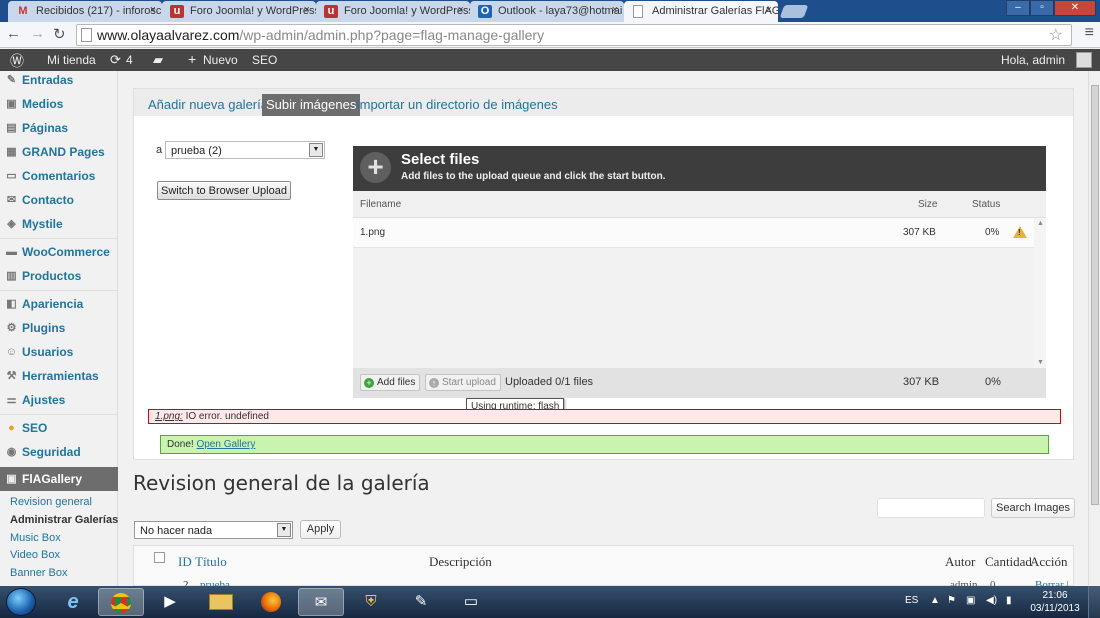  What do you see at coordinates (64, 520) in the screenshot?
I see `submenu-administrar-galerias: Administrar Galerías` at bounding box center [64, 520].